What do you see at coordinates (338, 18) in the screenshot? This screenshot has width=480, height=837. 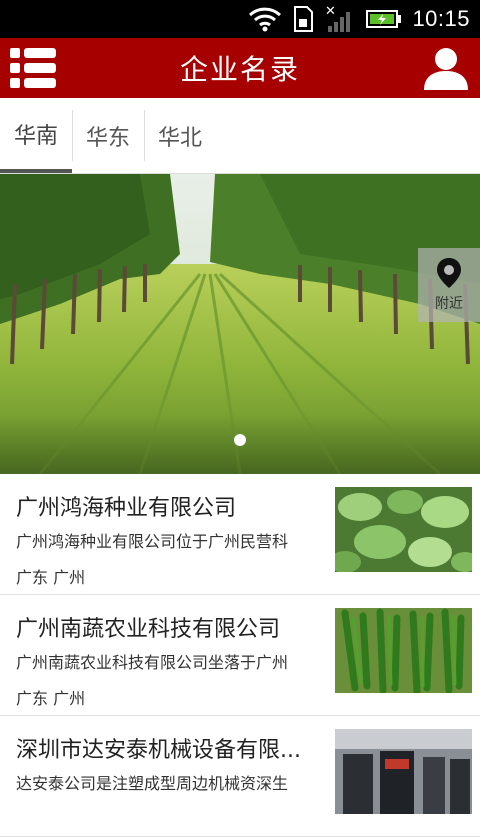 I see `signal-icon: ✕` at bounding box center [338, 18].